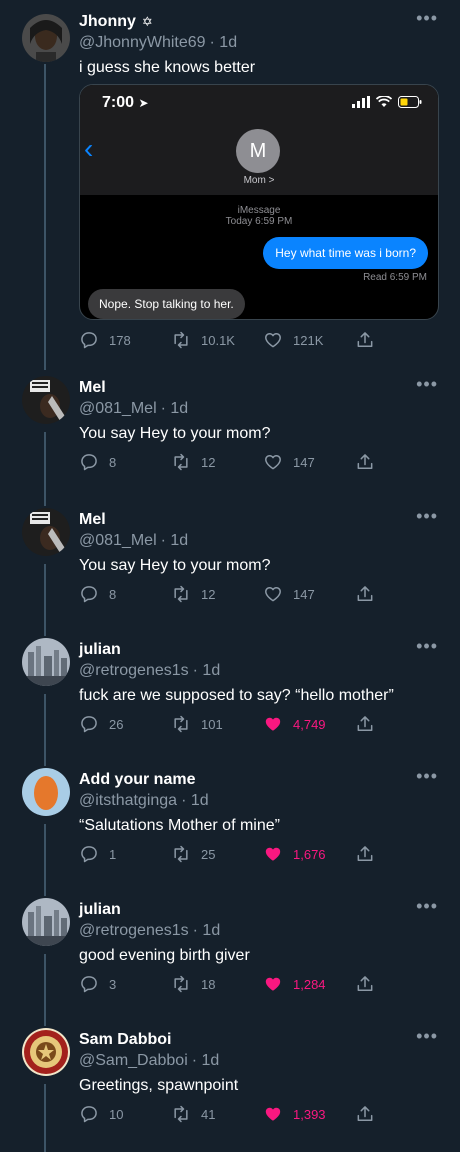 Image resolution: width=460 pixels, height=1152 pixels. I want to click on contact-avatar: M, so click(258, 151).